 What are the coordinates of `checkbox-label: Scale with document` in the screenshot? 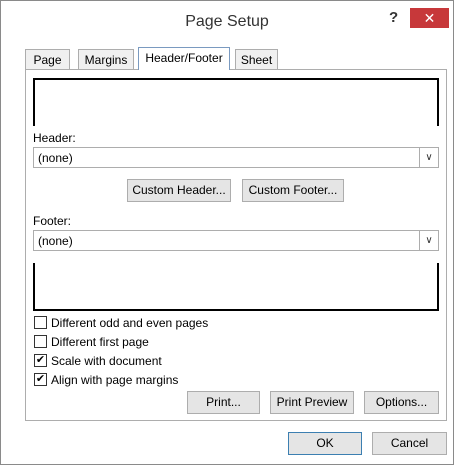 It's located at (106, 361).